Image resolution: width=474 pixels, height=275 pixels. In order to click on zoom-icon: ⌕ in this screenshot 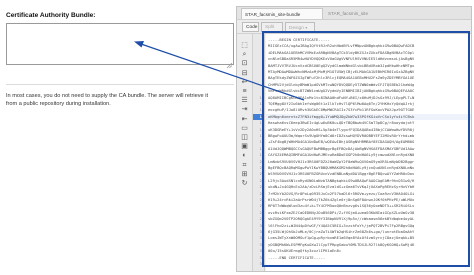, I will do `click(244, 55)`.